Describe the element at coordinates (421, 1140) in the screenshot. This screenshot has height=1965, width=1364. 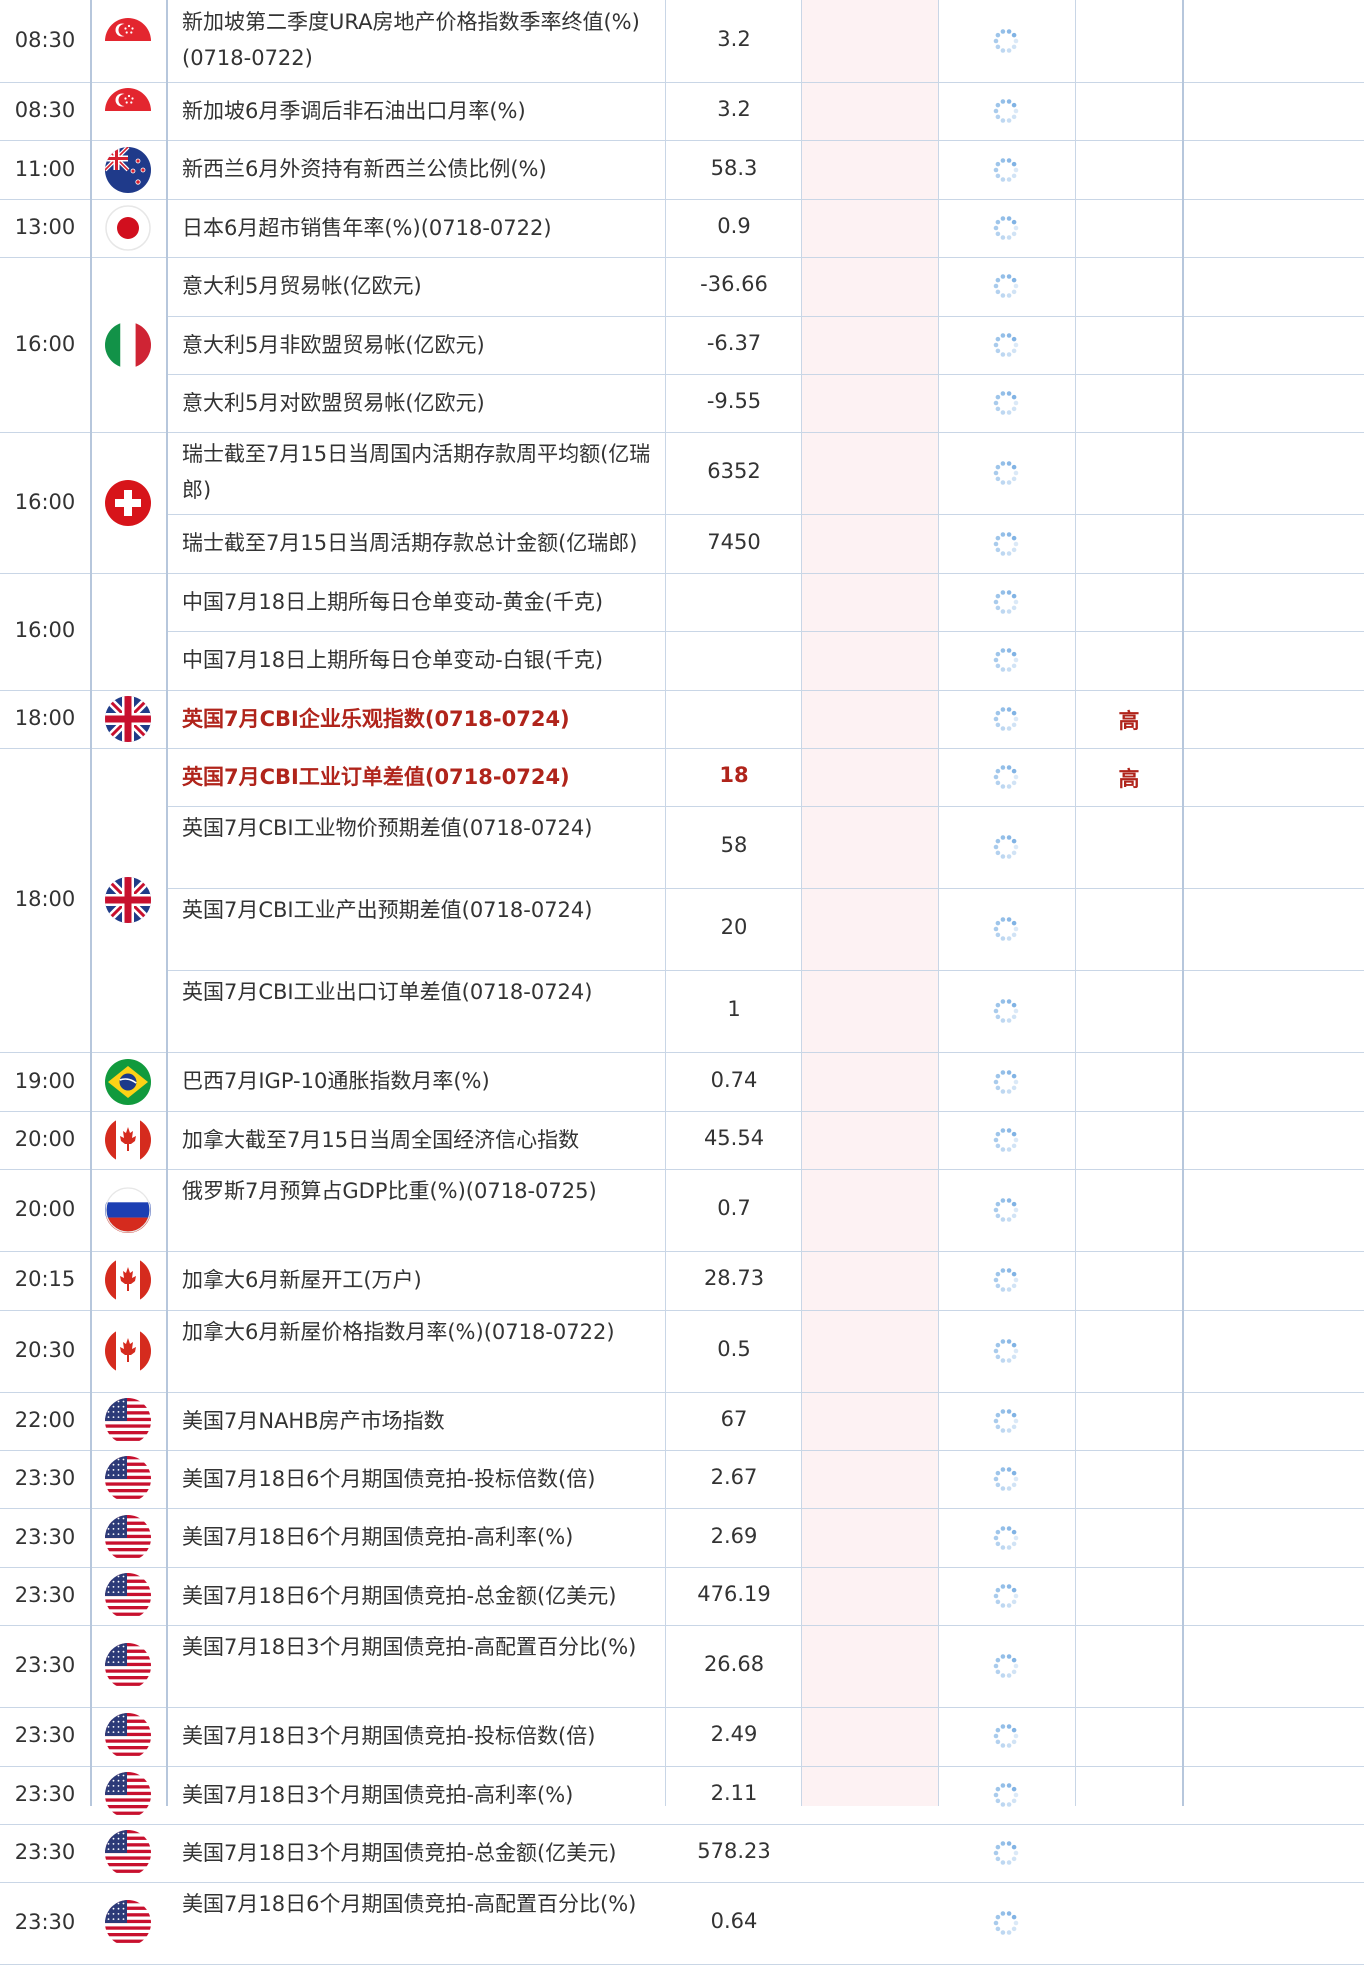
I see `event-name: 加拿大截至7月15日当周全国经济信心指数` at that location.